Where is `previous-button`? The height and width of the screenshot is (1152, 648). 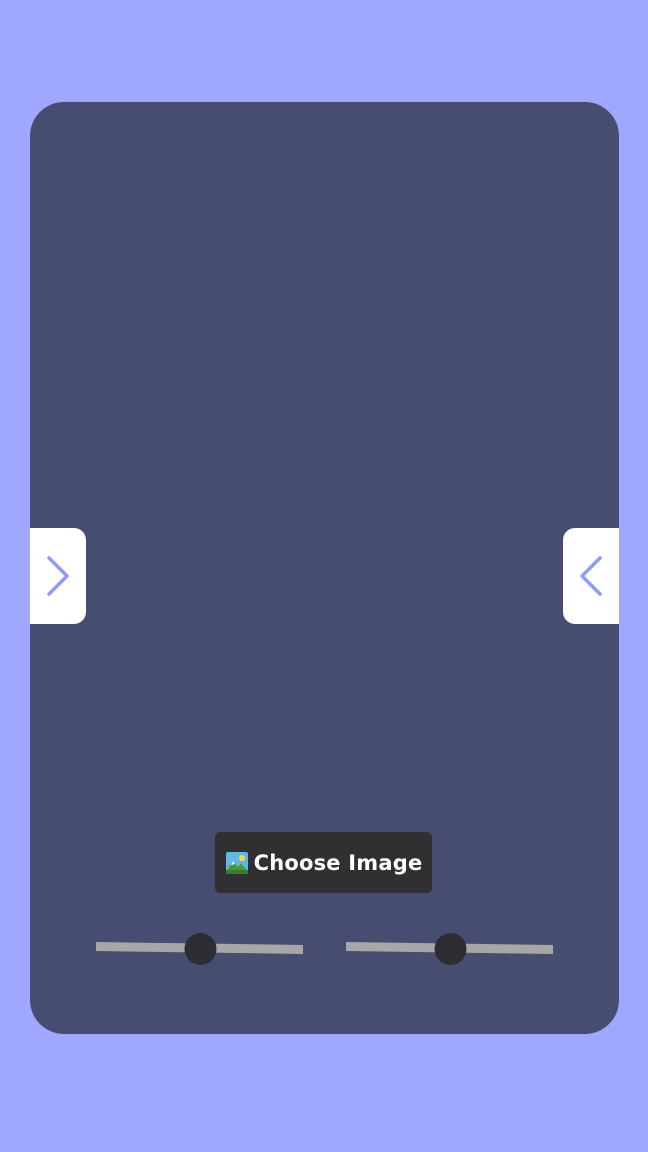
previous-button is located at coordinates (591, 576).